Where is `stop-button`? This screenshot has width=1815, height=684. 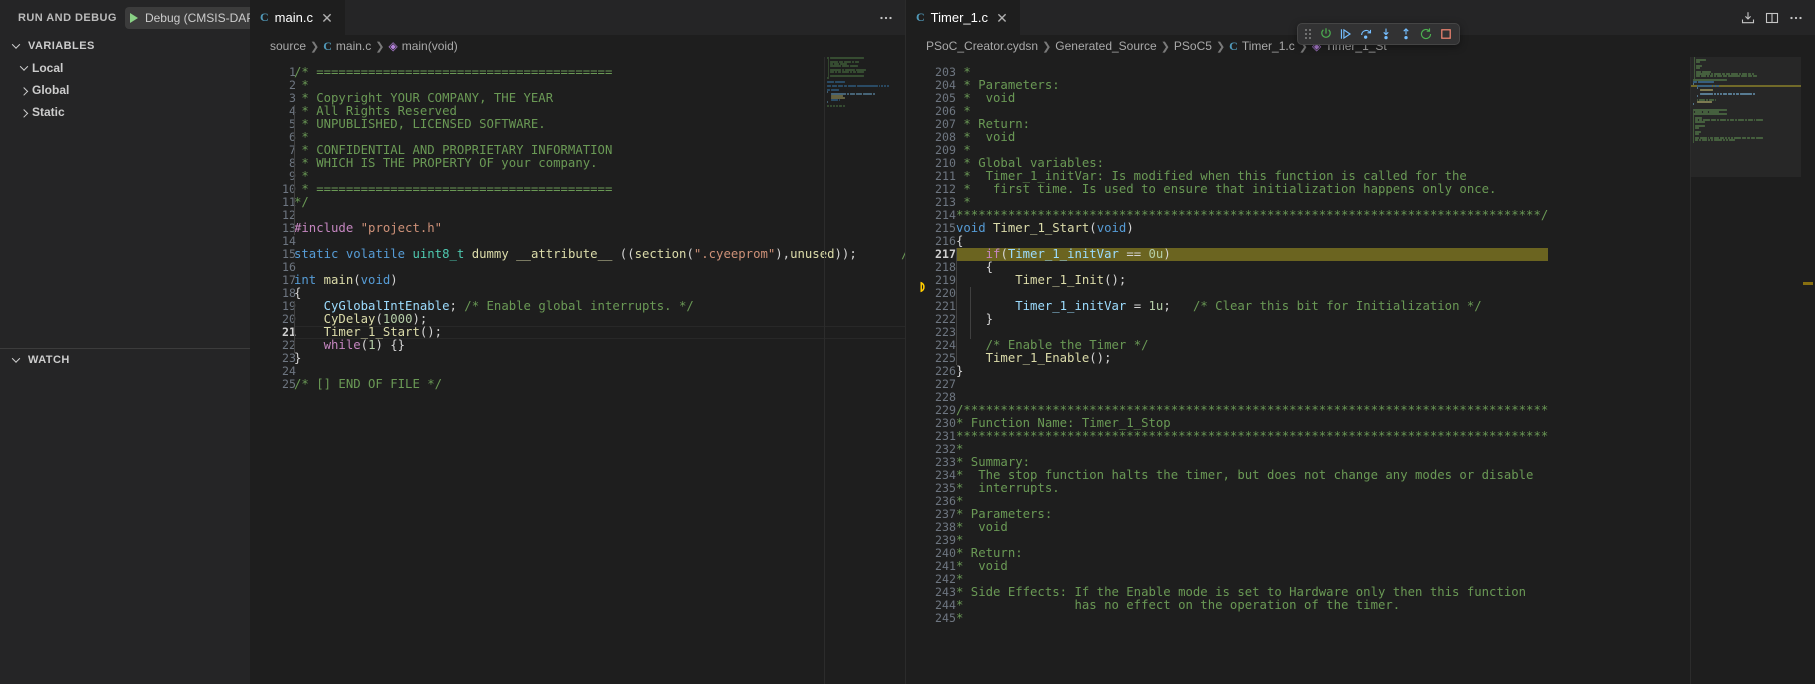 stop-button is located at coordinates (1445, 34).